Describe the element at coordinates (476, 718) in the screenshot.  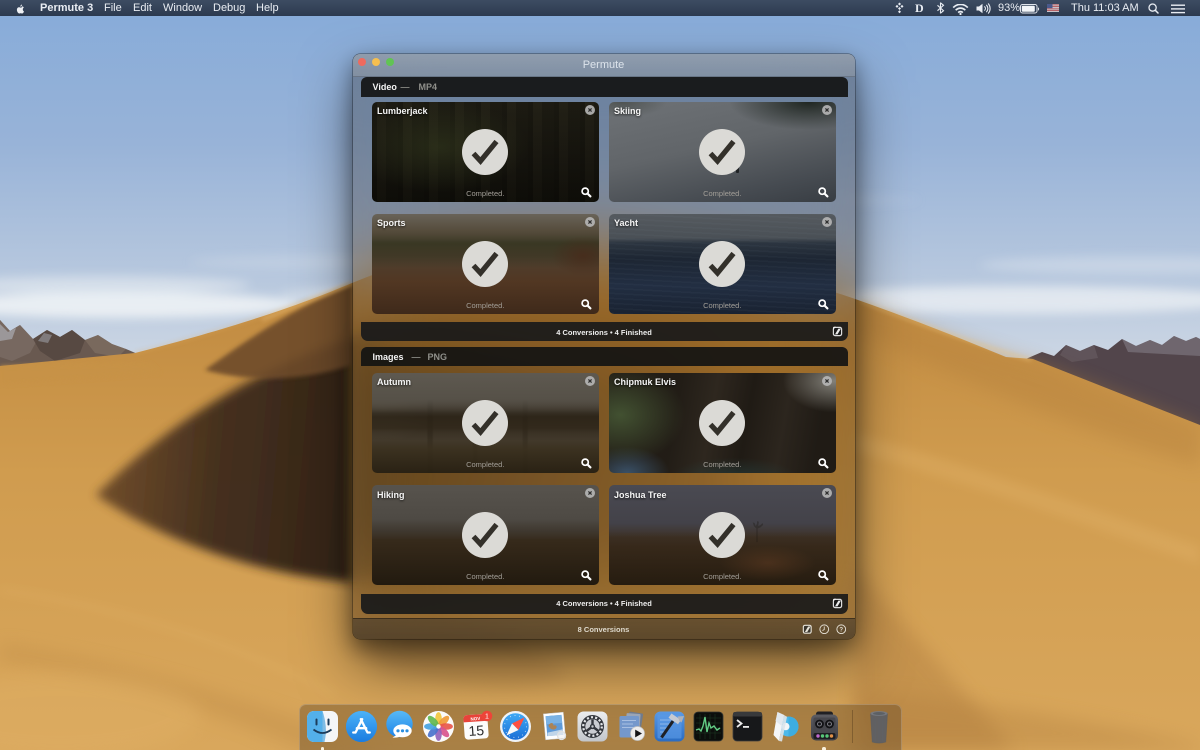
I see `svg-text: NOV` at that location.